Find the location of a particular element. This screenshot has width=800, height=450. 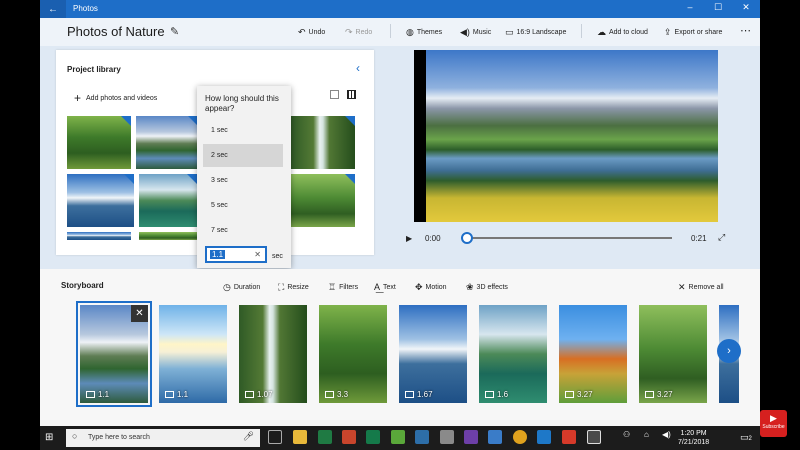

chevron-right-icon: › is located at coordinates (729, 351).